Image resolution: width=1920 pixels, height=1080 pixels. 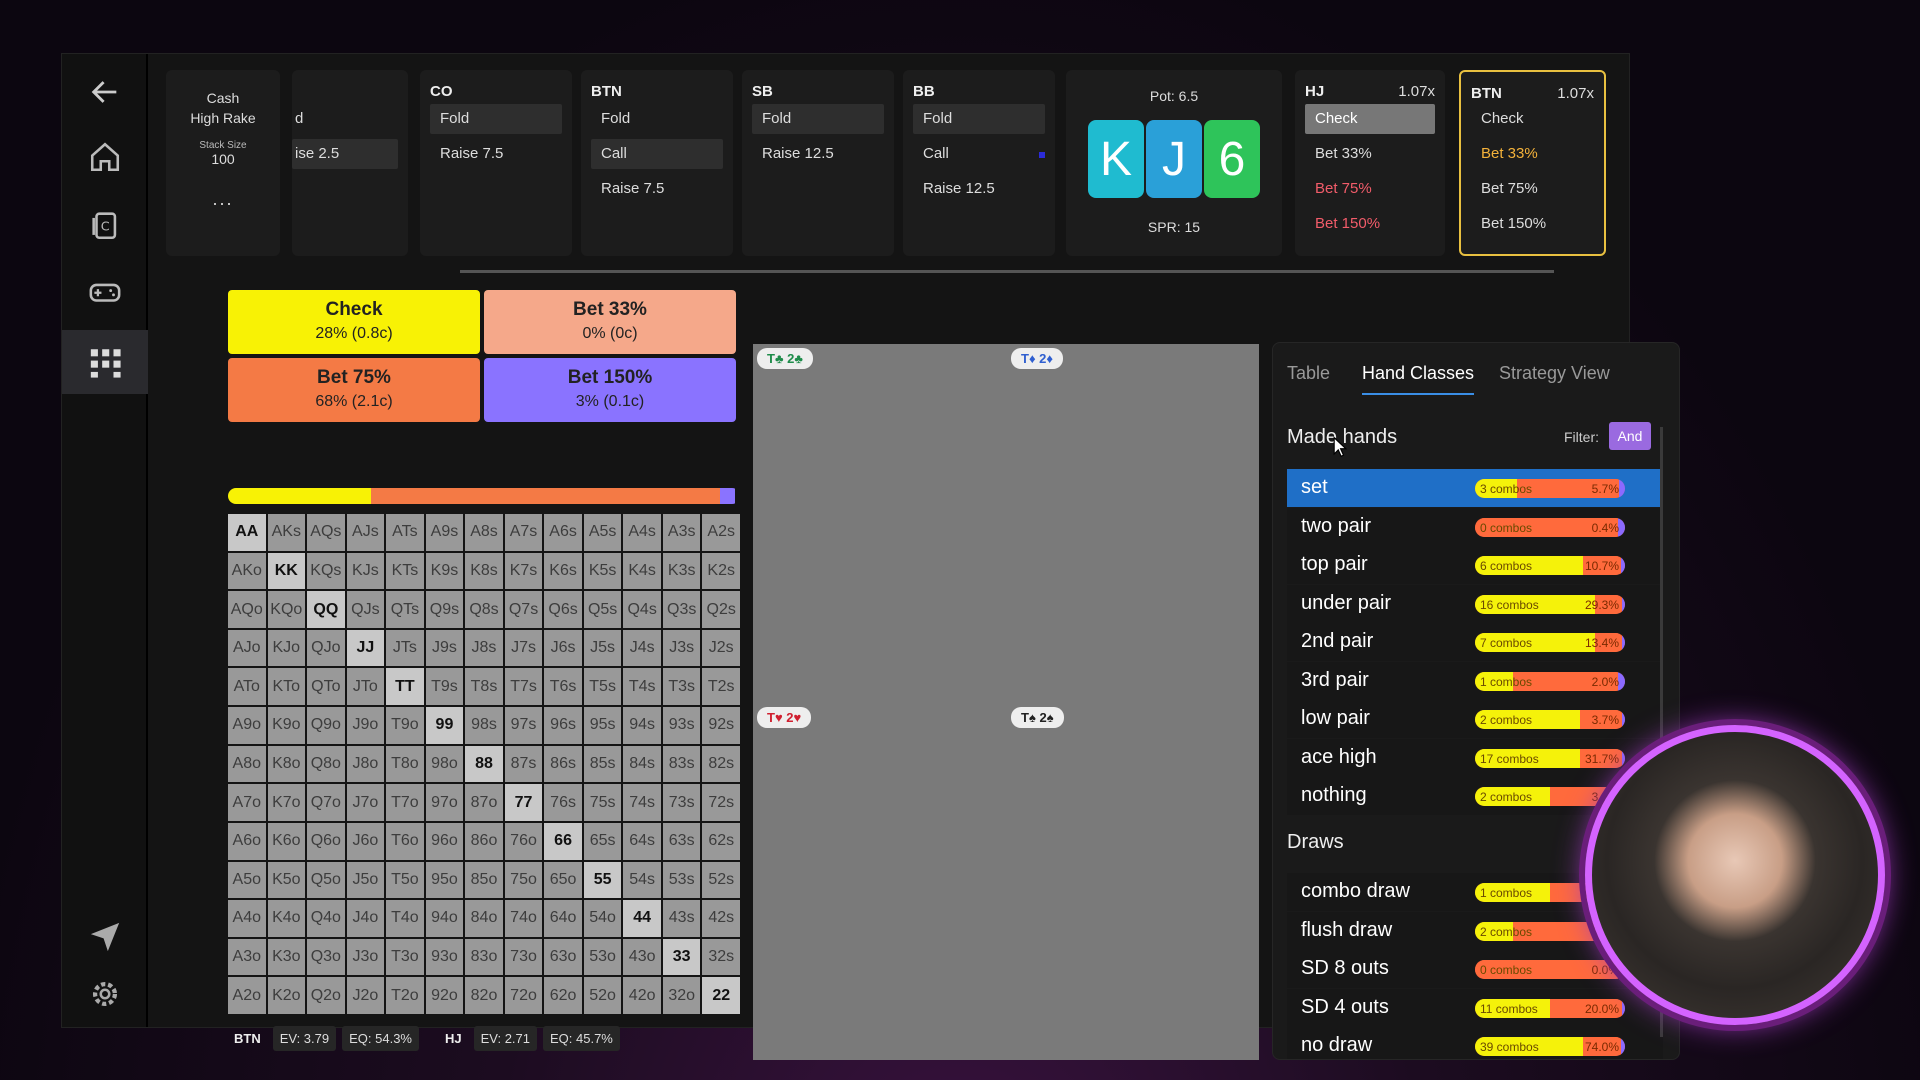 What do you see at coordinates (484, 725) in the screenshot?
I see `hand-cell: 98s` at bounding box center [484, 725].